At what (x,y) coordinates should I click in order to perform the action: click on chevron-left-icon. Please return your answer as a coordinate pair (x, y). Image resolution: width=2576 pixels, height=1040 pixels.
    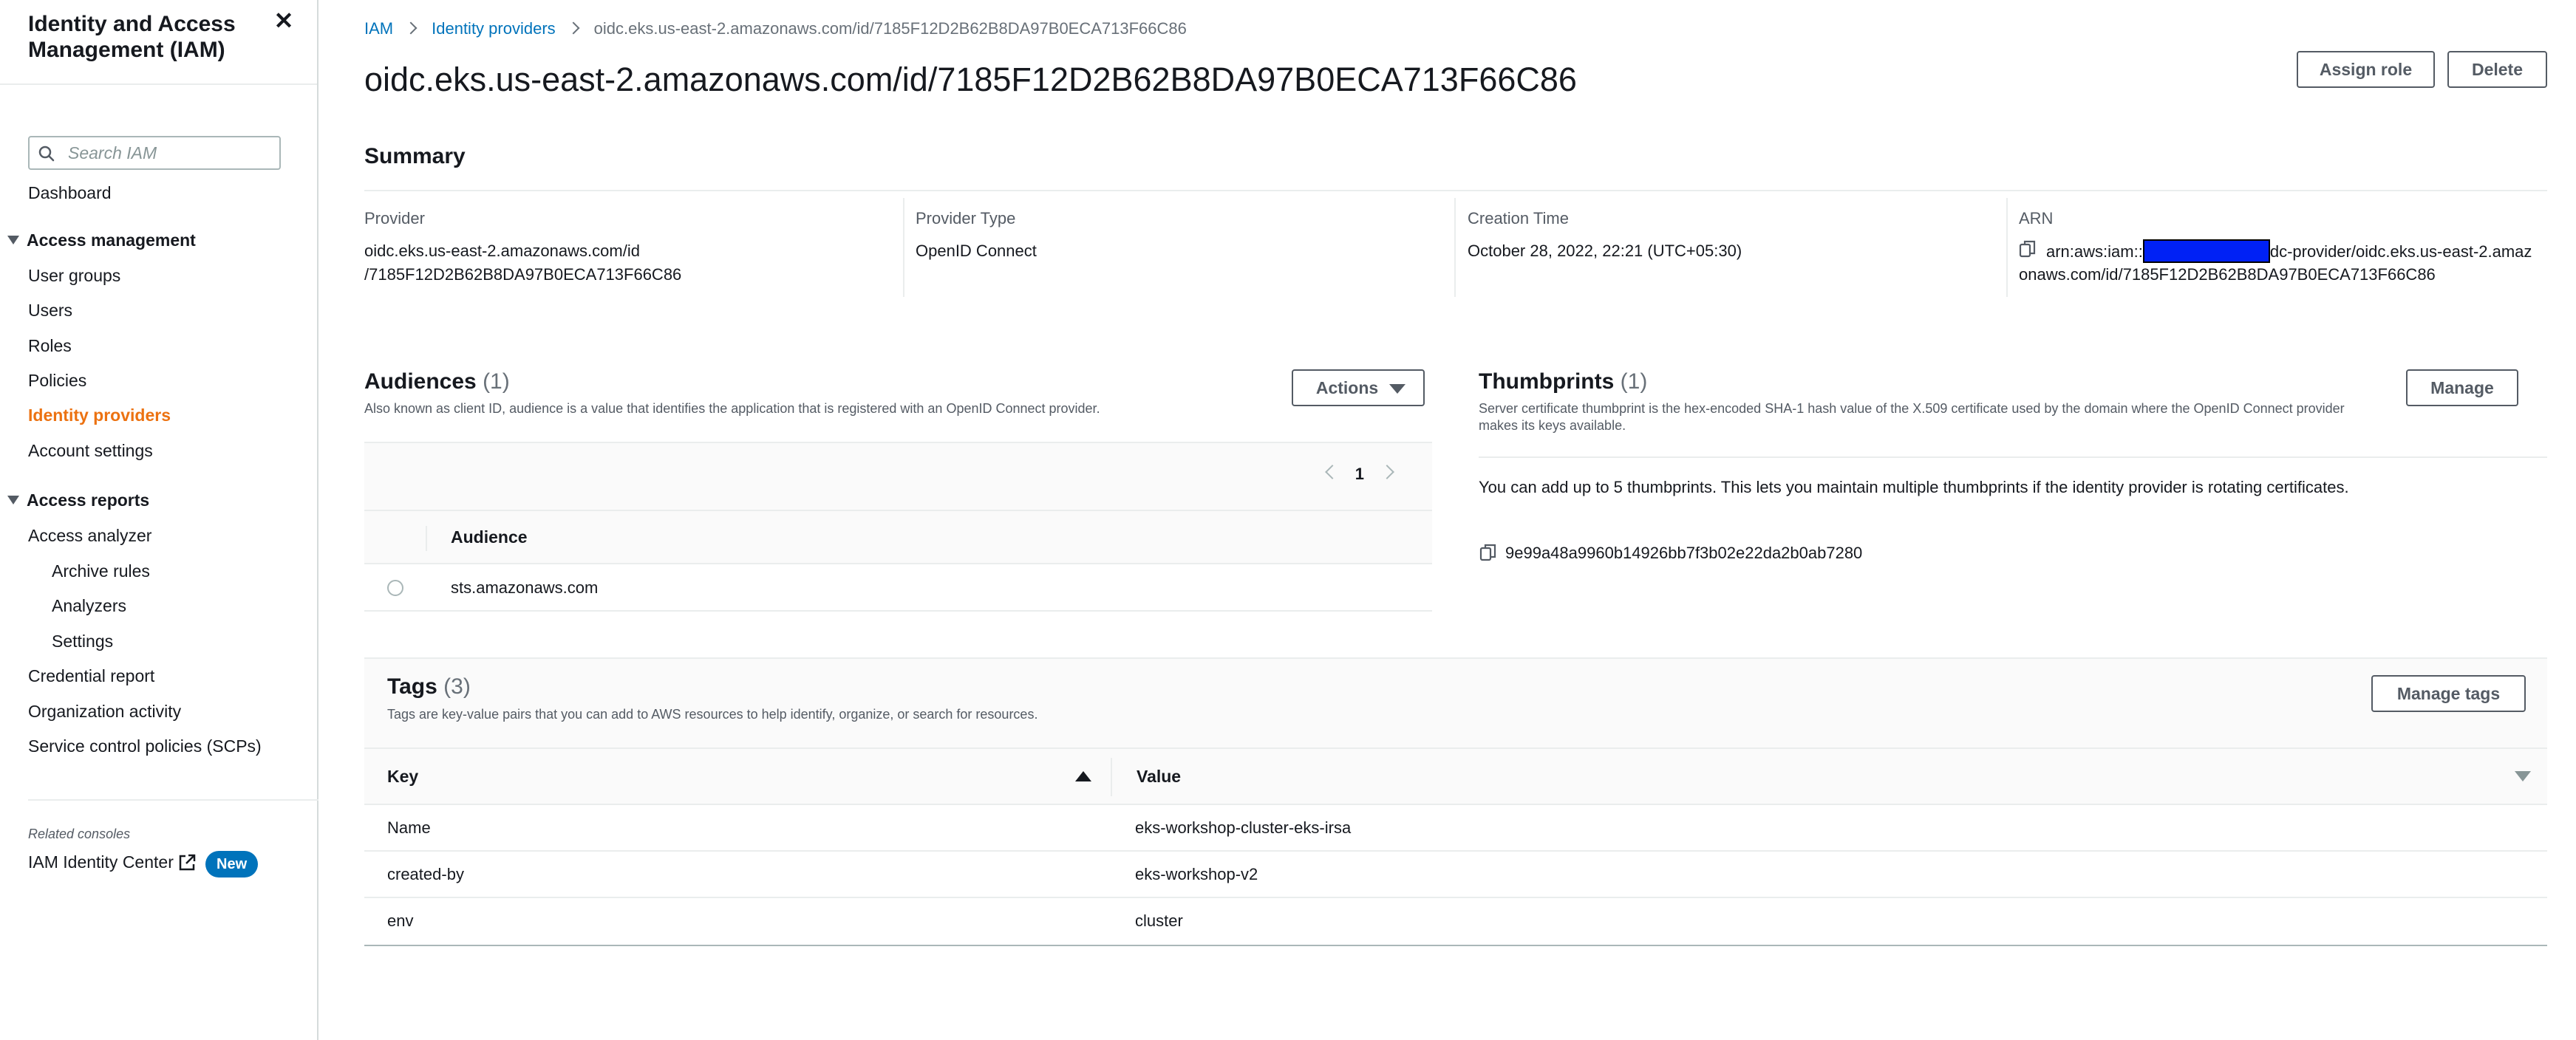
    Looking at the image, I should click on (1332, 472).